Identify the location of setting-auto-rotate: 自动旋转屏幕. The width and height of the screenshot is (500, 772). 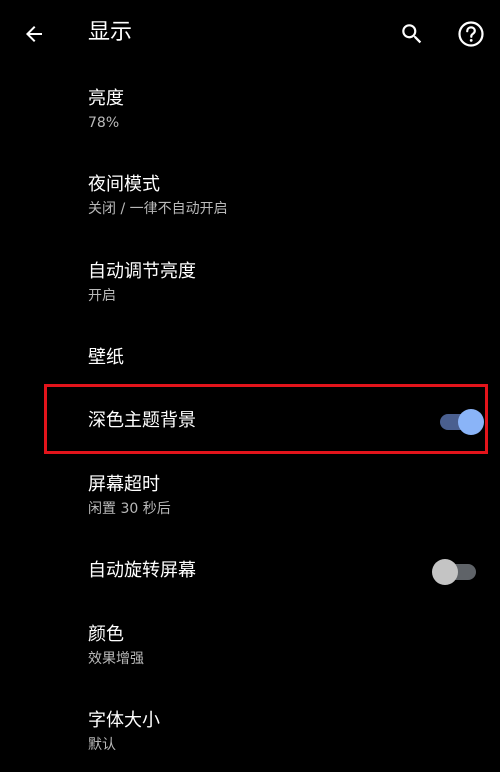
(250, 571).